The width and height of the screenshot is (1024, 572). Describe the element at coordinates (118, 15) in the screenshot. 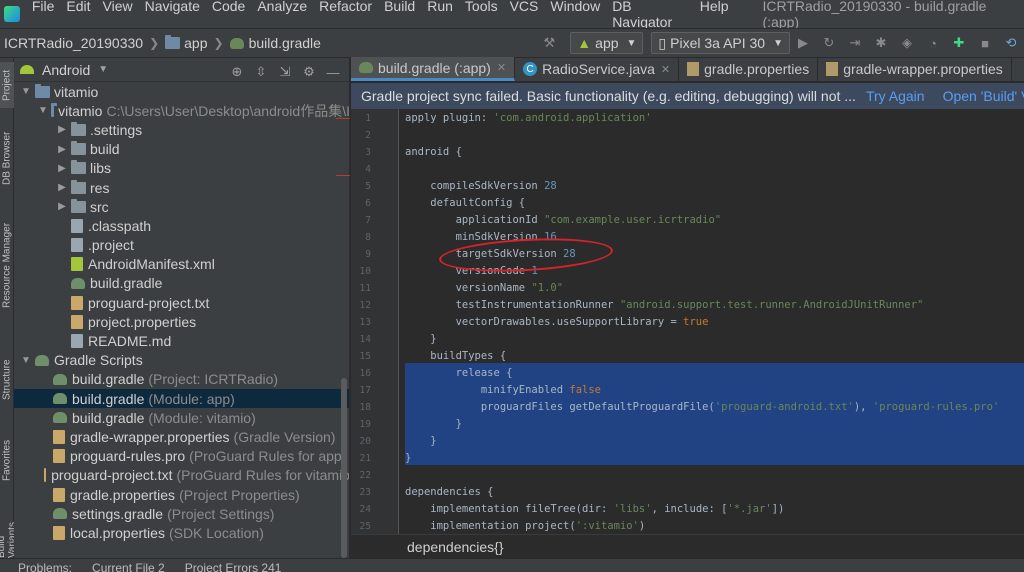

I see `menu-item: View` at that location.